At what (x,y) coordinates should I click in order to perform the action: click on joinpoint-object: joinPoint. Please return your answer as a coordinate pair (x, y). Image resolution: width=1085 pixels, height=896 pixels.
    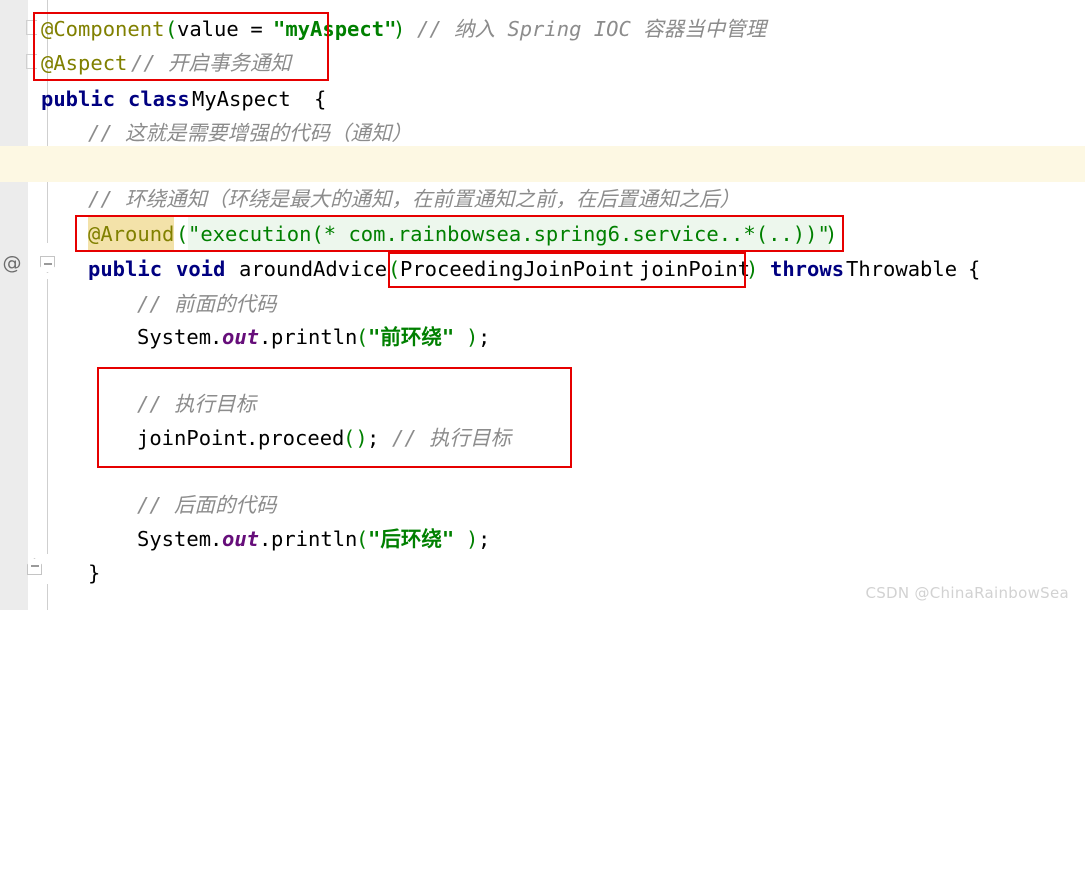
    Looking at the image, I should click on (193, 438).